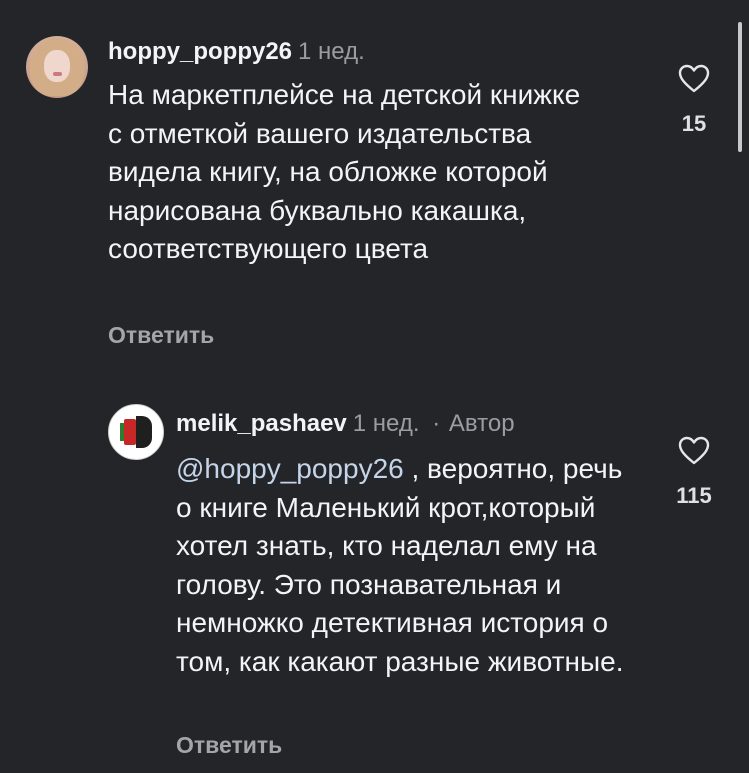  Describe the element at coordinates (694, 100) in the screenshot. I see `like-button: 15` at that location.